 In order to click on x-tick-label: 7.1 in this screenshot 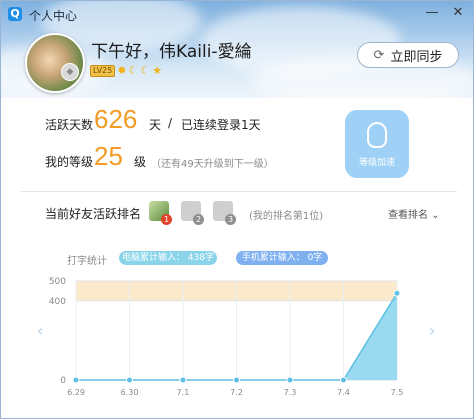, I will do `click(183, 392)`.